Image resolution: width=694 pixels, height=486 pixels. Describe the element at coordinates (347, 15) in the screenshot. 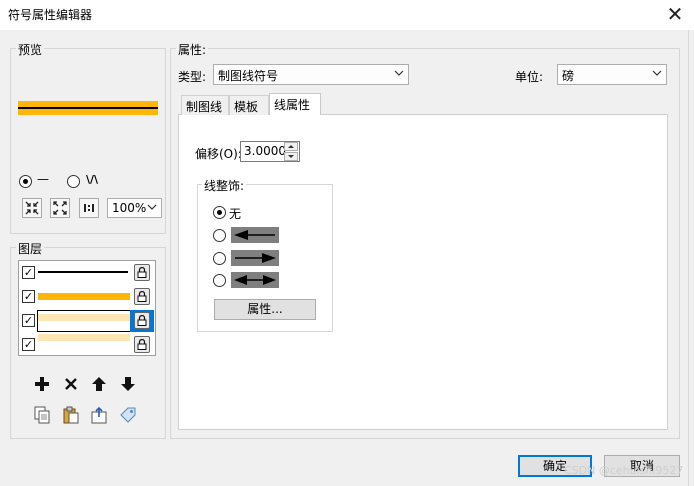

I see `title-bar` at that location.